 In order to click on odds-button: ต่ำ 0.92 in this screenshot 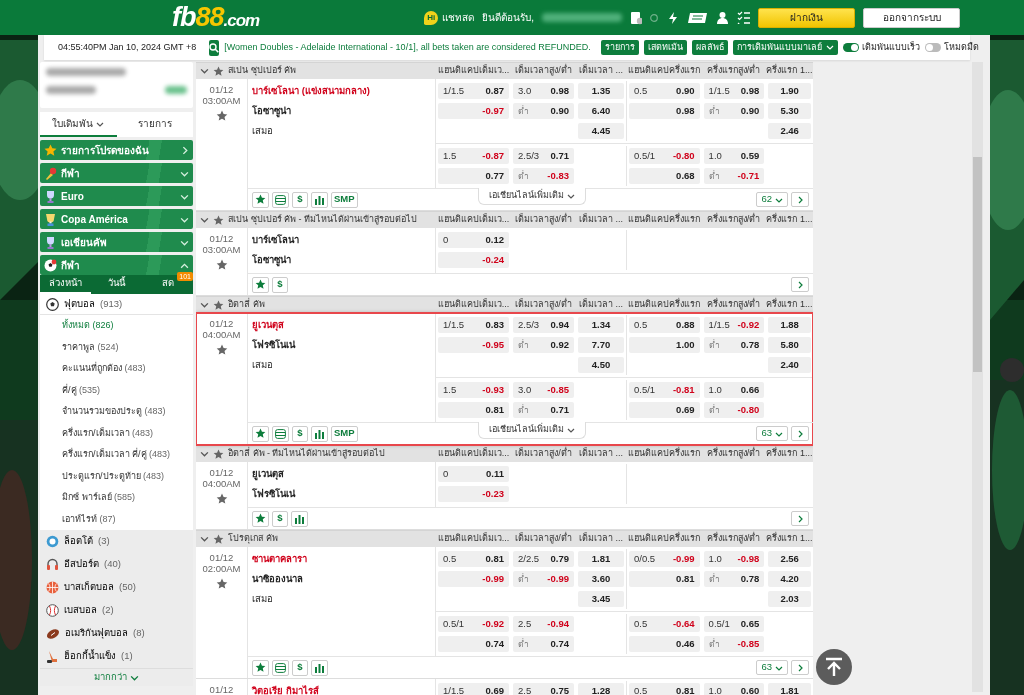, I will do `click(543, 345)`.